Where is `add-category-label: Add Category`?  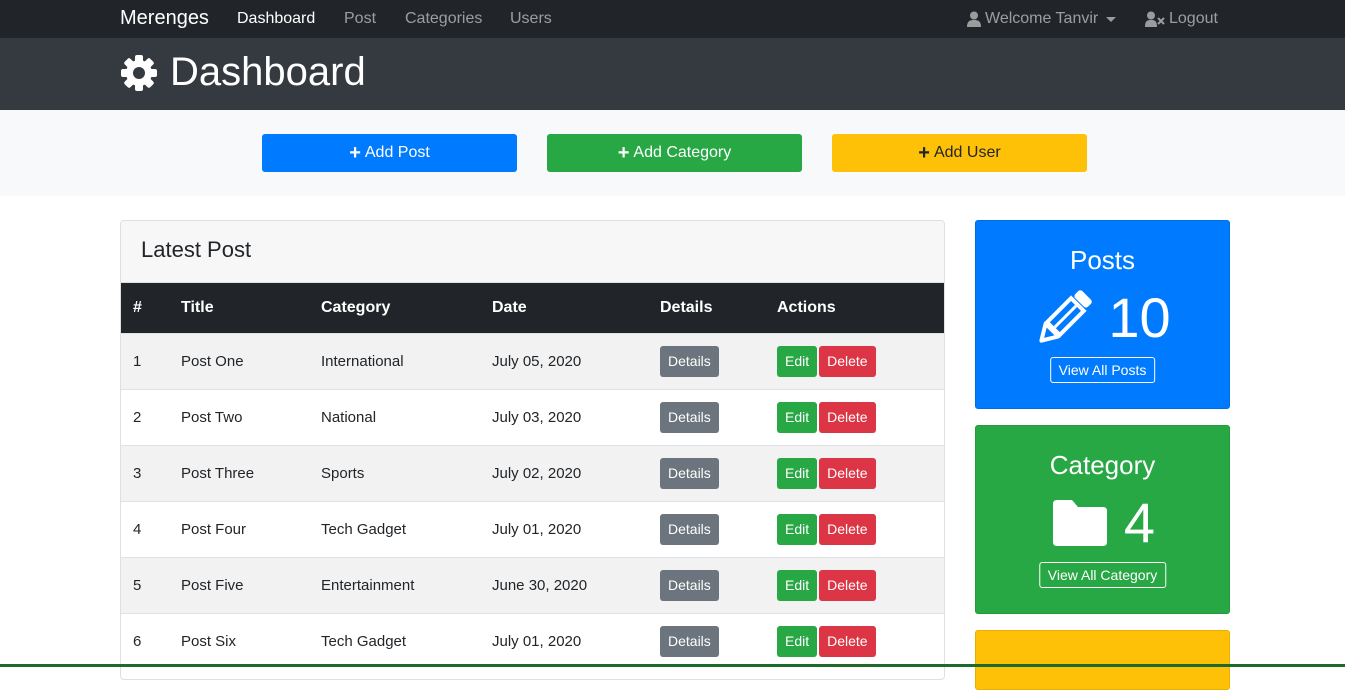
add-category-label: Add Category is located at coordinates (682, 152).